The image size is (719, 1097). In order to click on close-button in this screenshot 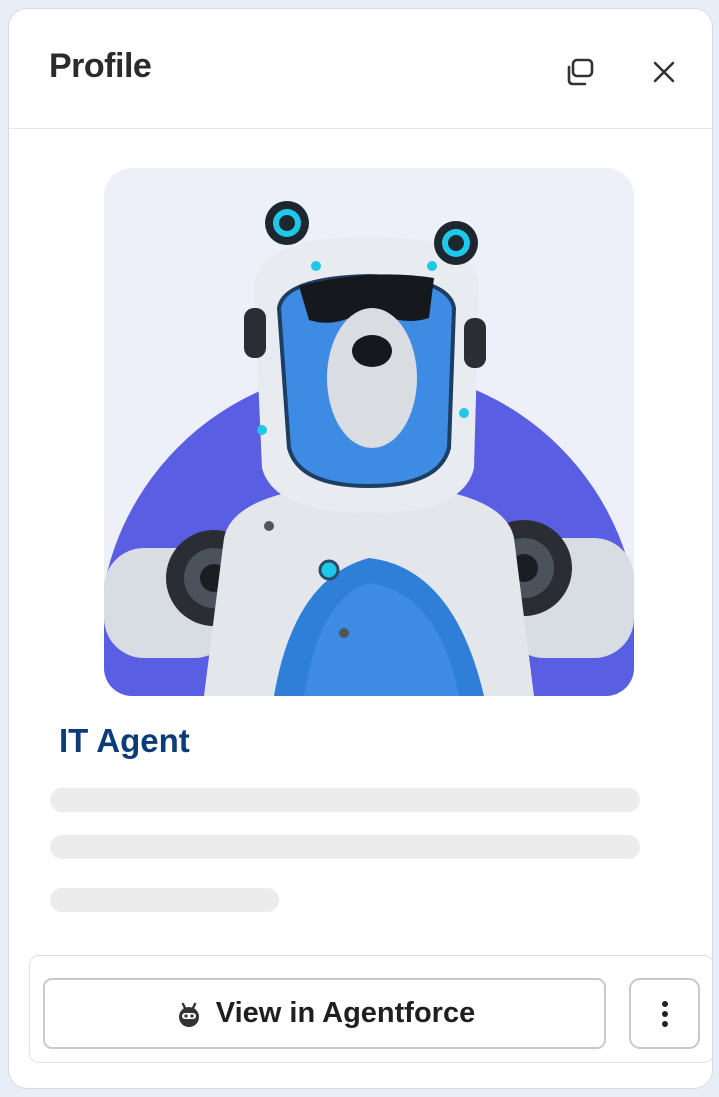, I will do `click(664, 72)`.